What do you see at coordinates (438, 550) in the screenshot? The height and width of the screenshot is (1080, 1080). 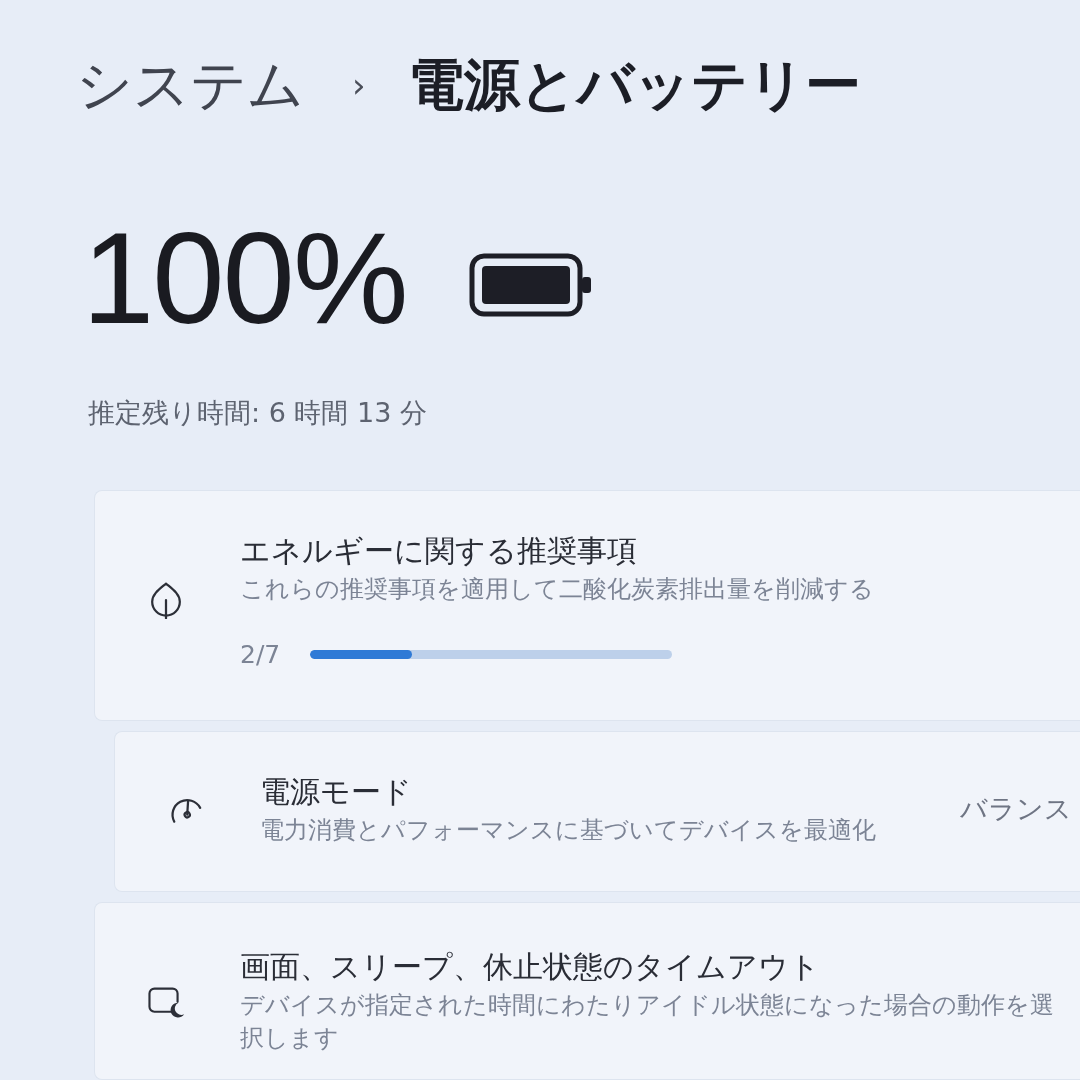 I see `setting-title: エネルギーに関する推奨事項` at bounding box center [438, 550].